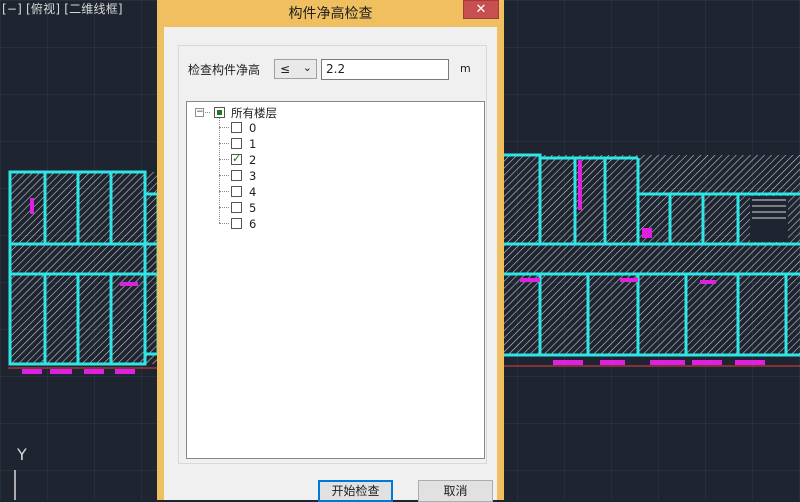 The width and height of the screenshot is (800, 502). What do you see at coordinates (332, 176) in the screenshot?
I see `tree-floor-row: 3` at bounding box center [332, 176].